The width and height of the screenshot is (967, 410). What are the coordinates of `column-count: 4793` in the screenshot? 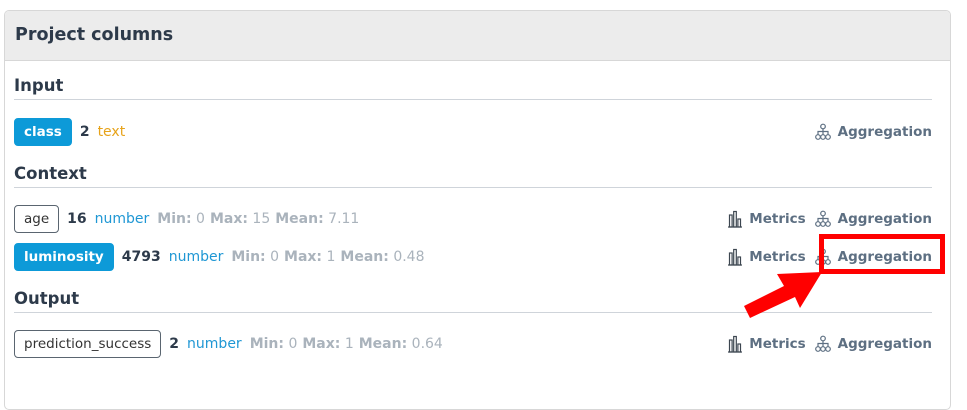 It's located at (141, 257).